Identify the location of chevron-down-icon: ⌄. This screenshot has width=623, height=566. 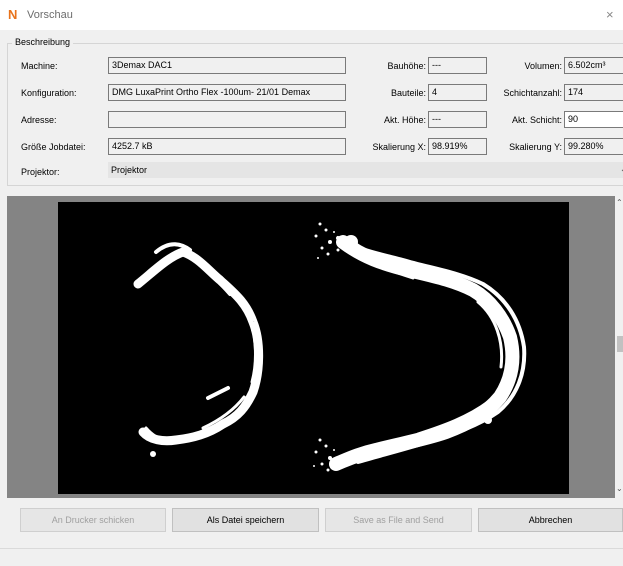
(621, 170).